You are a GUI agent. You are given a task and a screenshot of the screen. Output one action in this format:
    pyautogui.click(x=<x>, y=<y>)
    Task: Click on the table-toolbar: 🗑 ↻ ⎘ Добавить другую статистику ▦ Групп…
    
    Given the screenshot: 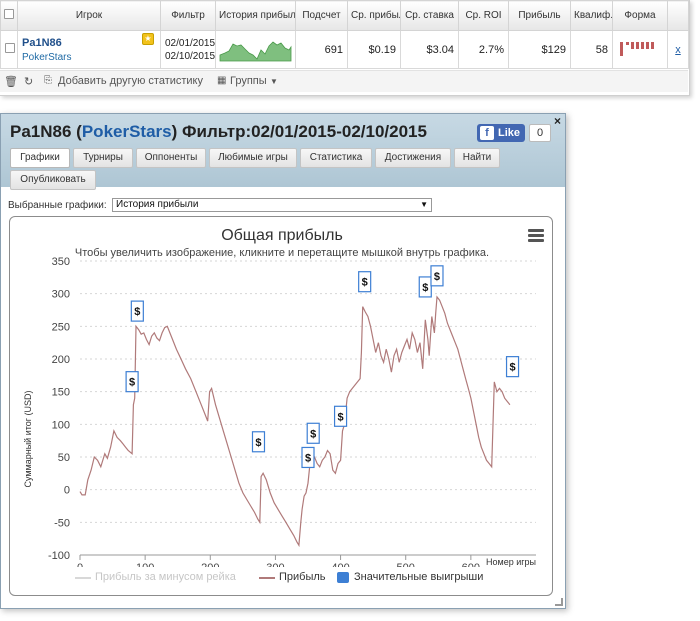 What is the action you would take?
    pyautogui.click(x=344, y=81)
    